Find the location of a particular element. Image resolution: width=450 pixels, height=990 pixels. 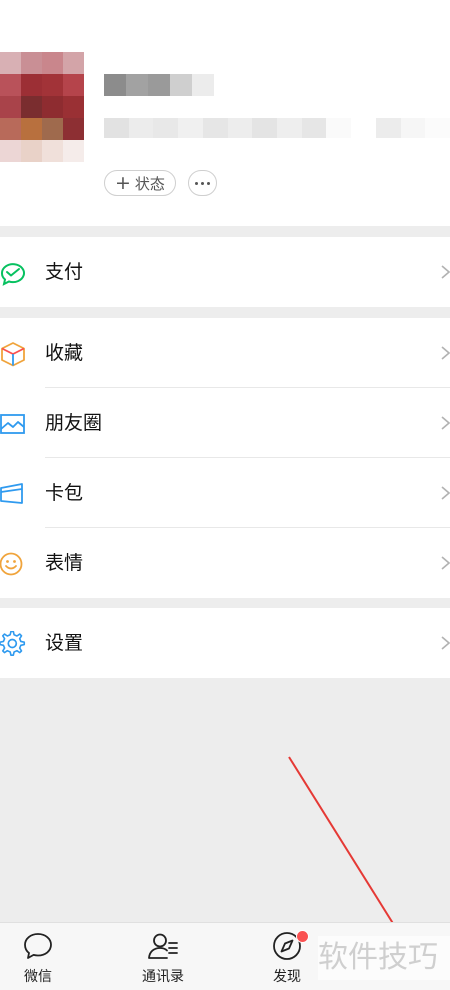

tab-label-chats: 微信 is located at coordinates (38, 977).